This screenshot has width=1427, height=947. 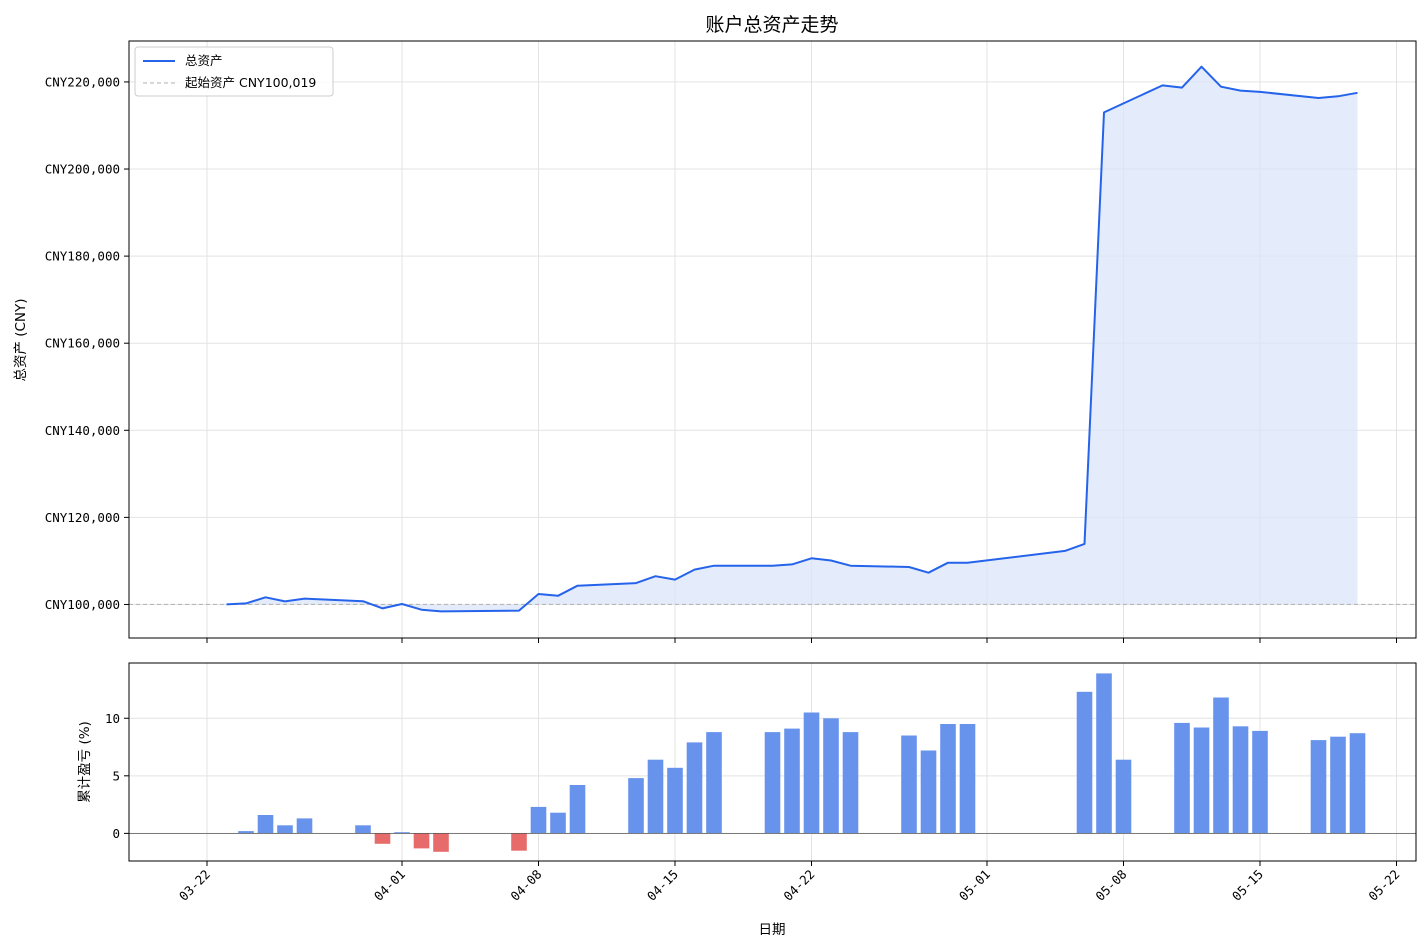 I want to click on x-tick-label: 05-08, so click(x=1110, y=885).